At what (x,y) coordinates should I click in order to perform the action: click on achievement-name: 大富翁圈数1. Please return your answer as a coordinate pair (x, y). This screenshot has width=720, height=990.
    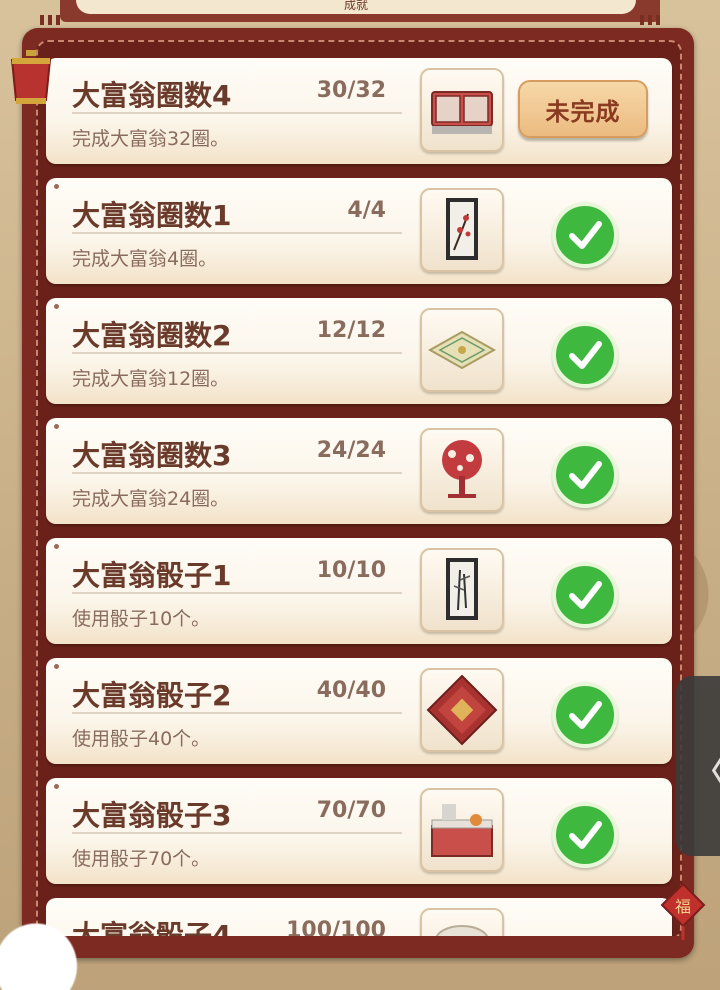
    Looking at the image, I should click on (152, 215).